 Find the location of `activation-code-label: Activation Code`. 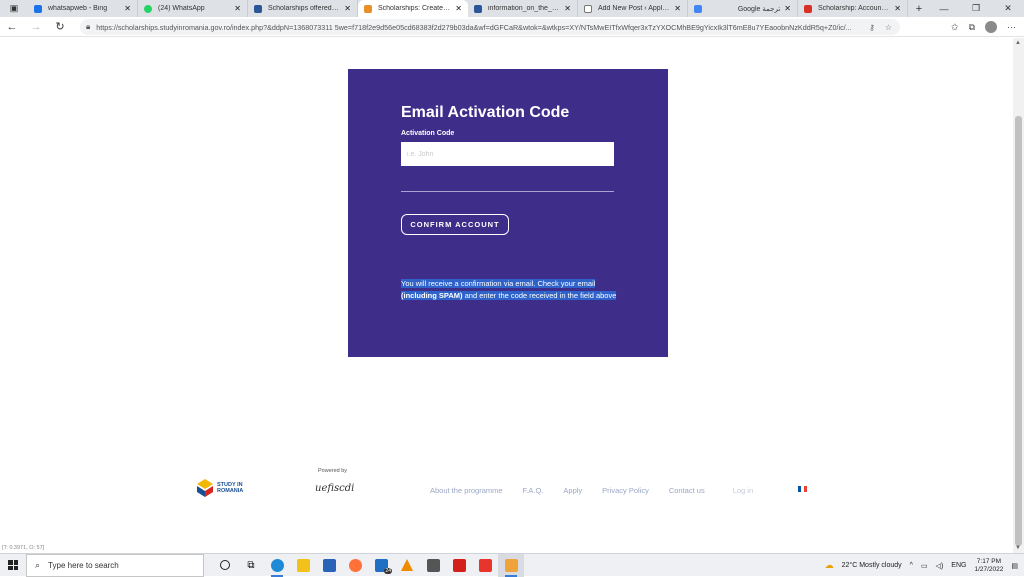

activation-code-label: Activation Code is located at coordinates (428, 133).